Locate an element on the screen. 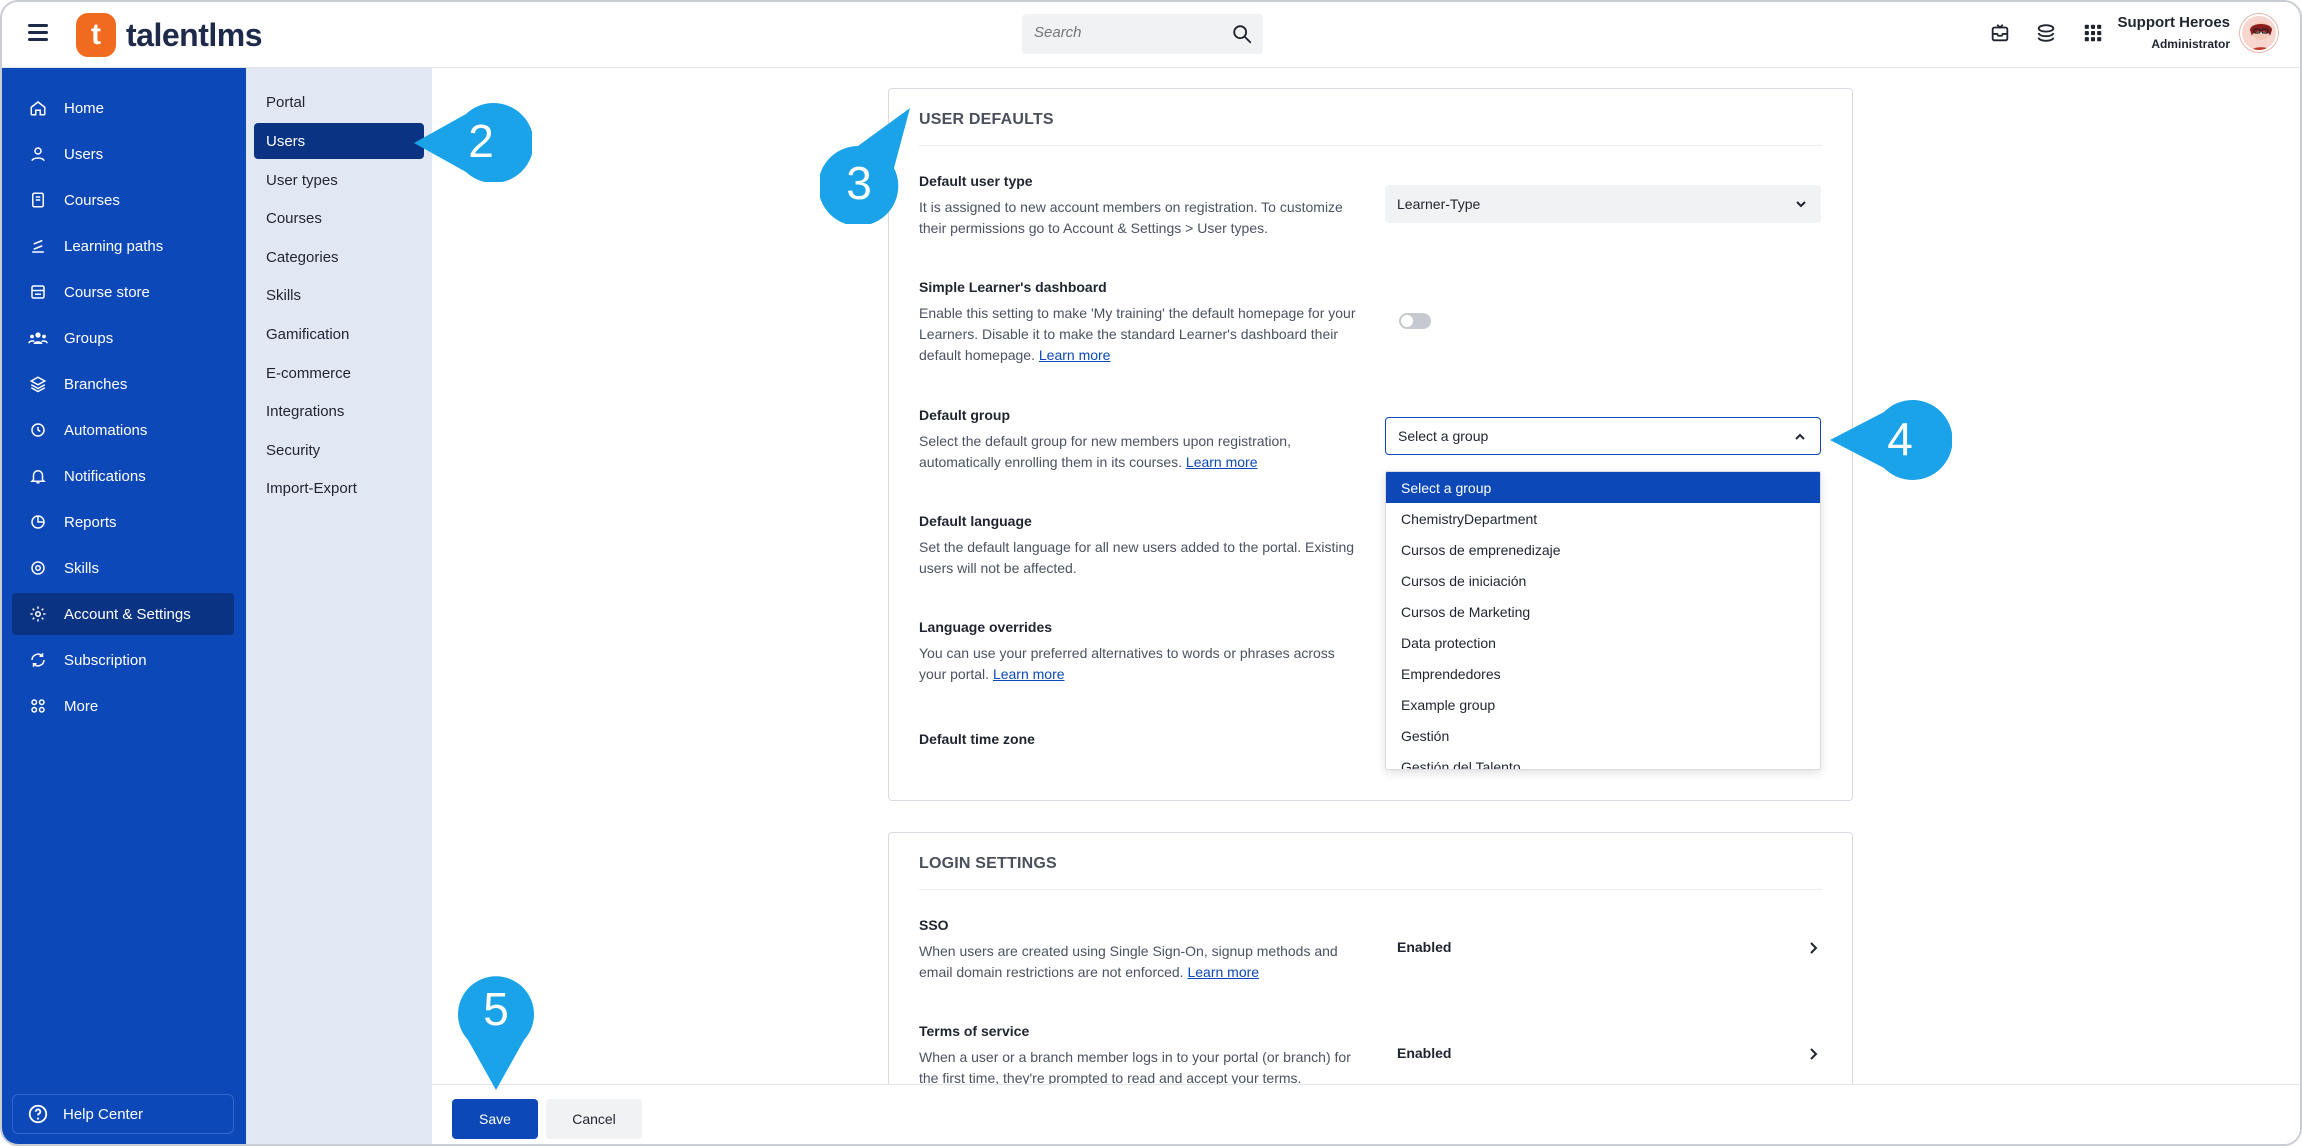  logo: t talentlms is located at coordinates (169, 35).